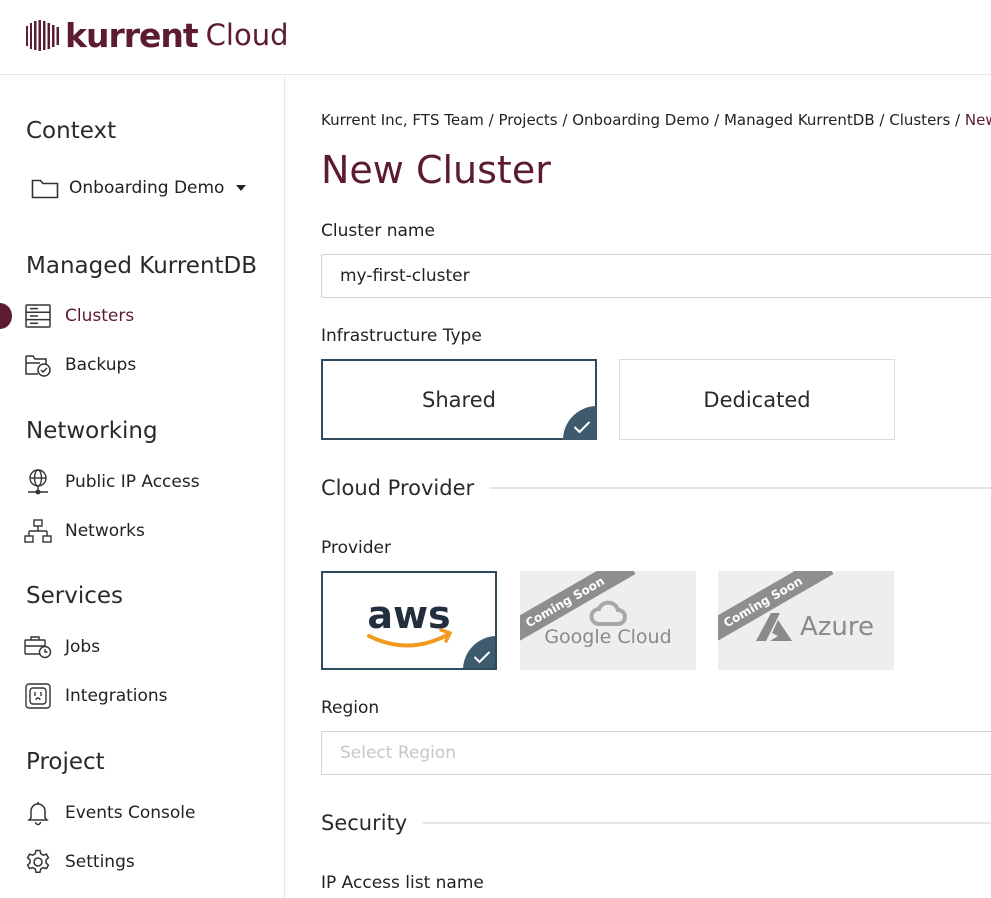 The width and height of the screenshot is (991, 898). I want to click on sidebar-item-jobs: Jobs, so click(62, 647).